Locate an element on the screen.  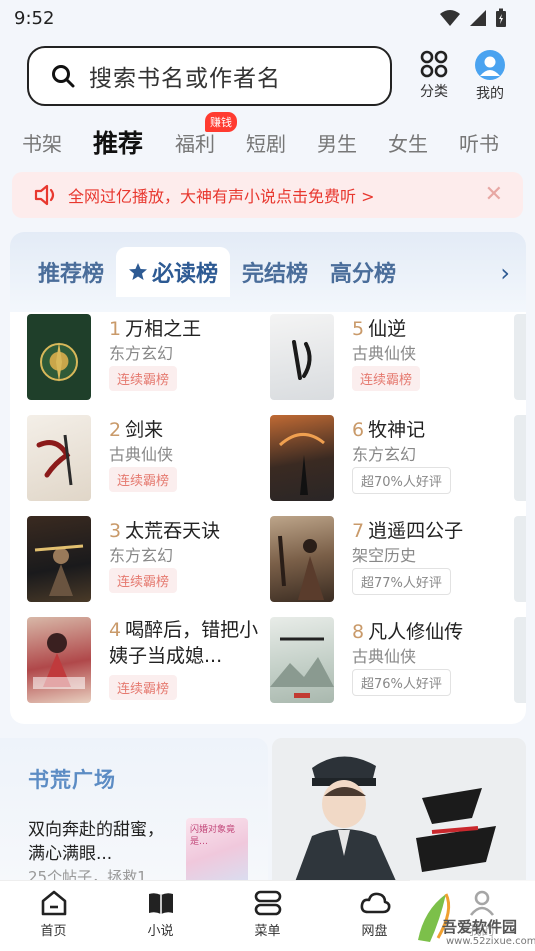
book-item: 6 牧神记 东方玄幻 超70%人好评 is located at coordinates (390, 459).